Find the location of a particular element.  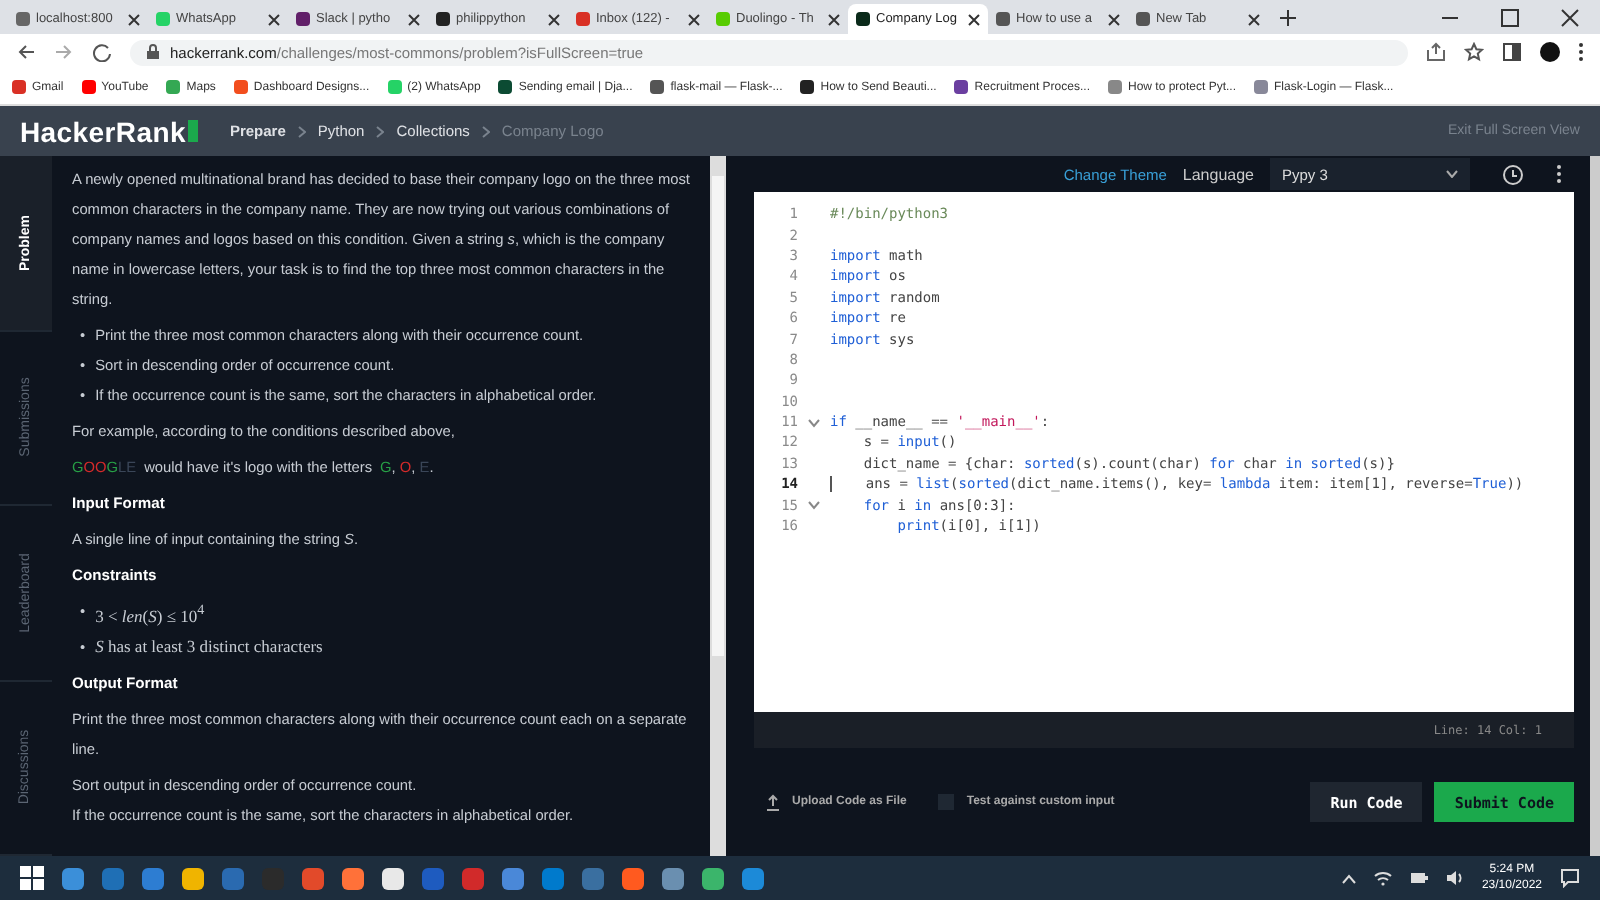

notification-icon is located at coordinates (1570, 878).